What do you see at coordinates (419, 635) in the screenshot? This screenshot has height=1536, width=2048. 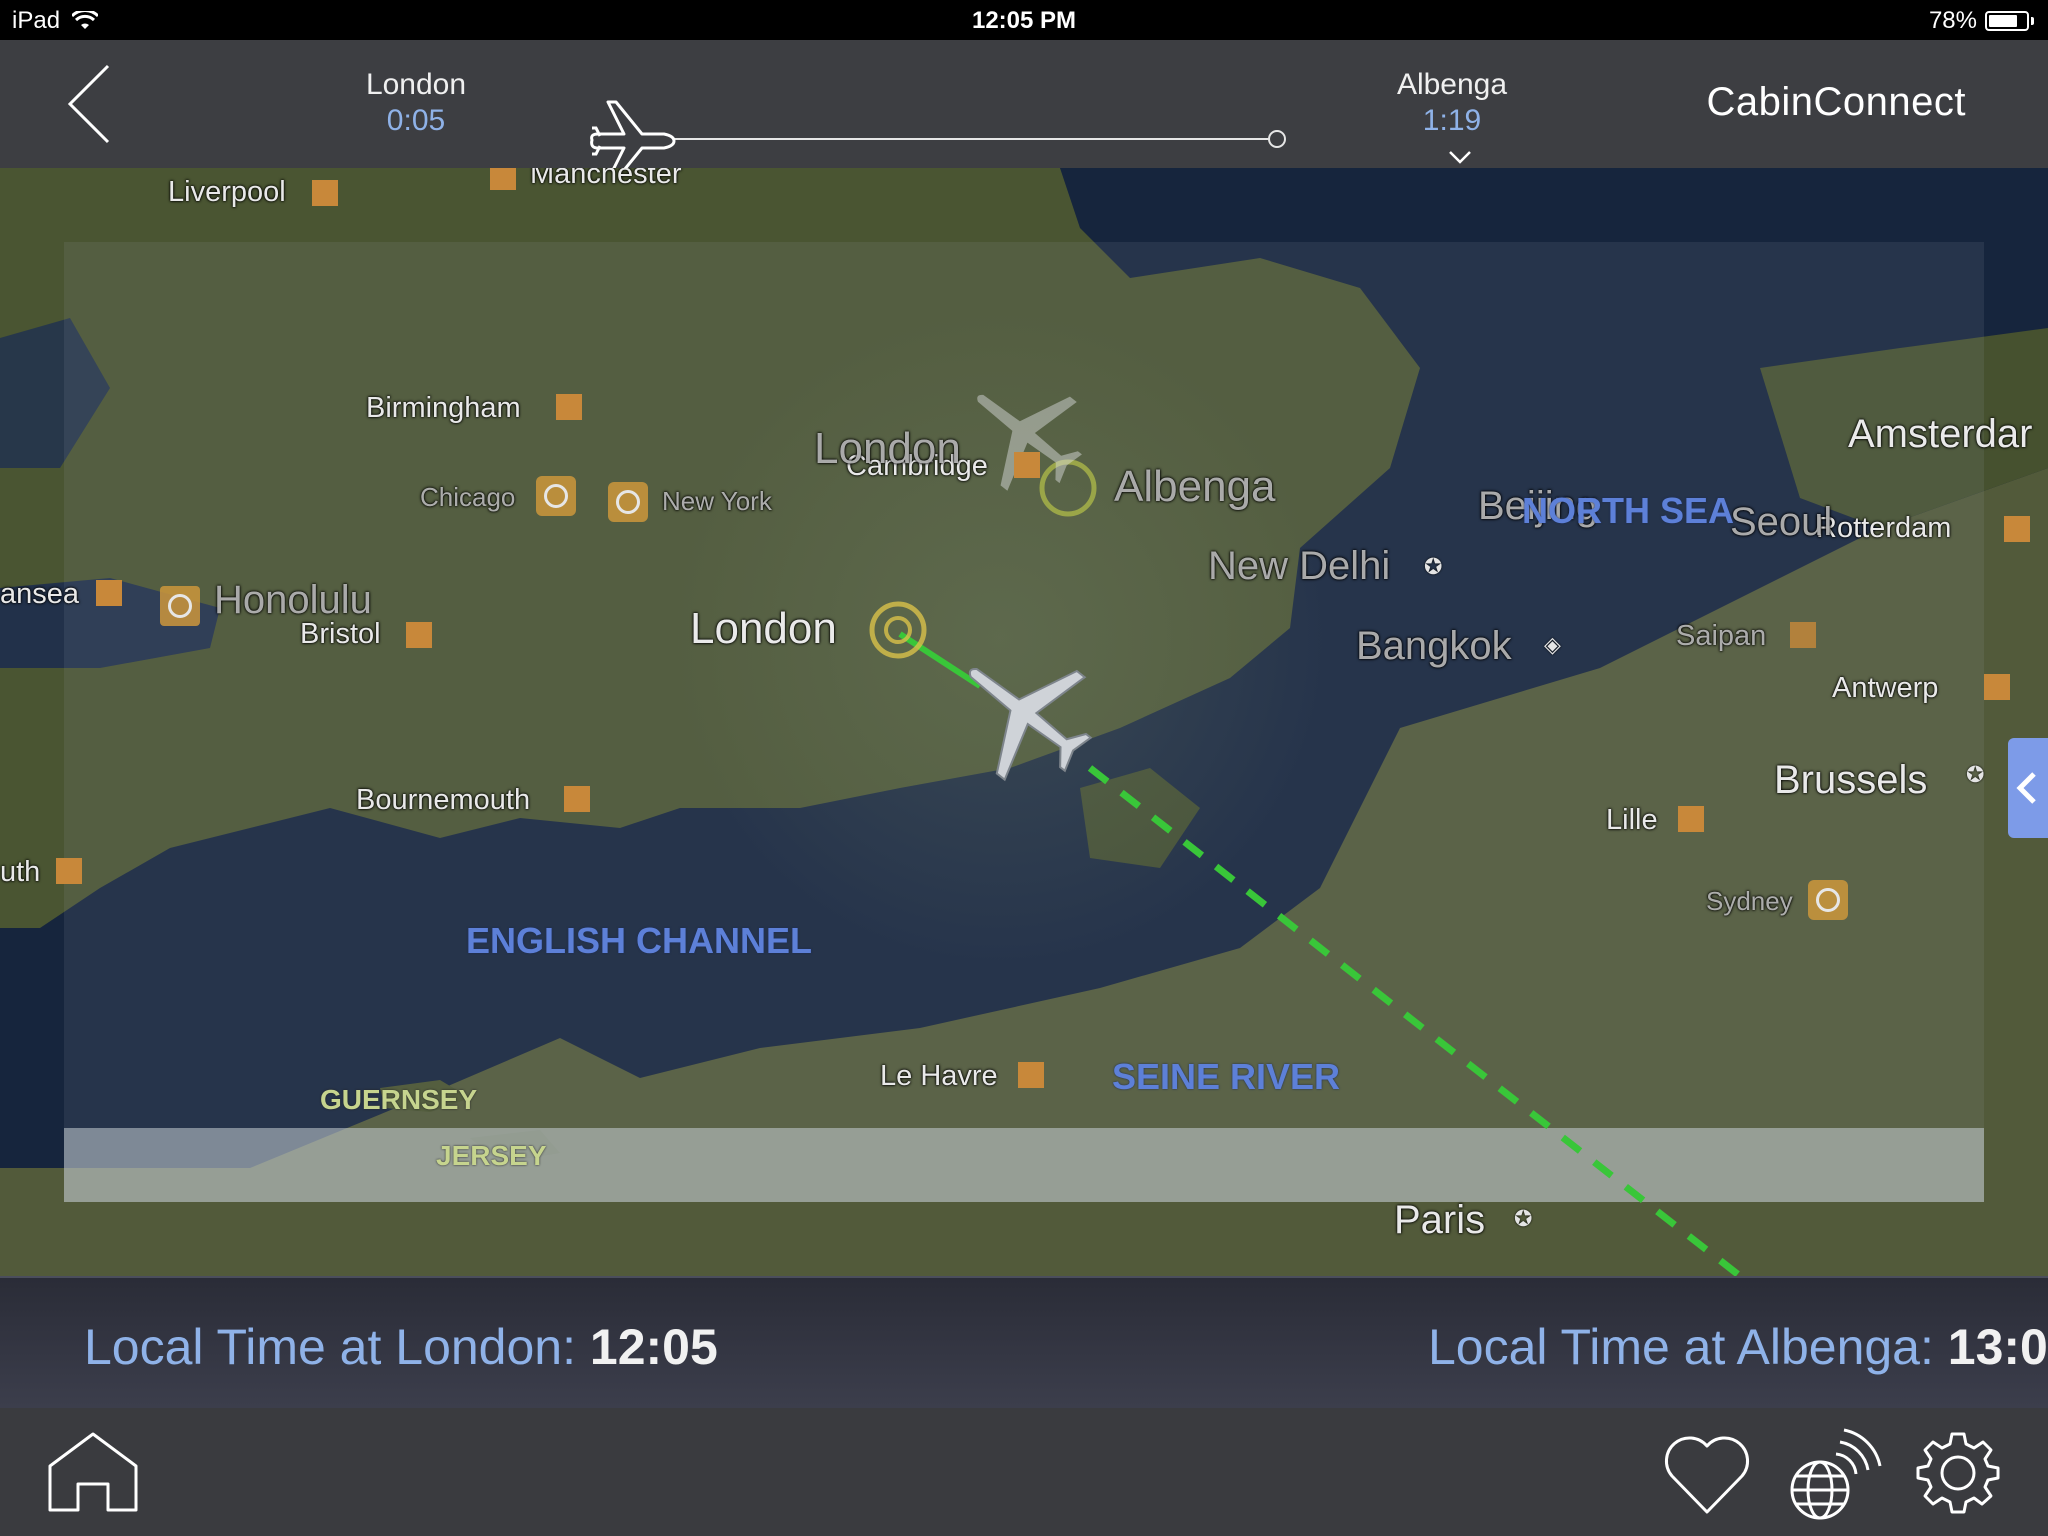 I see `city-marker-bristol` at bounding box center [419, 635].